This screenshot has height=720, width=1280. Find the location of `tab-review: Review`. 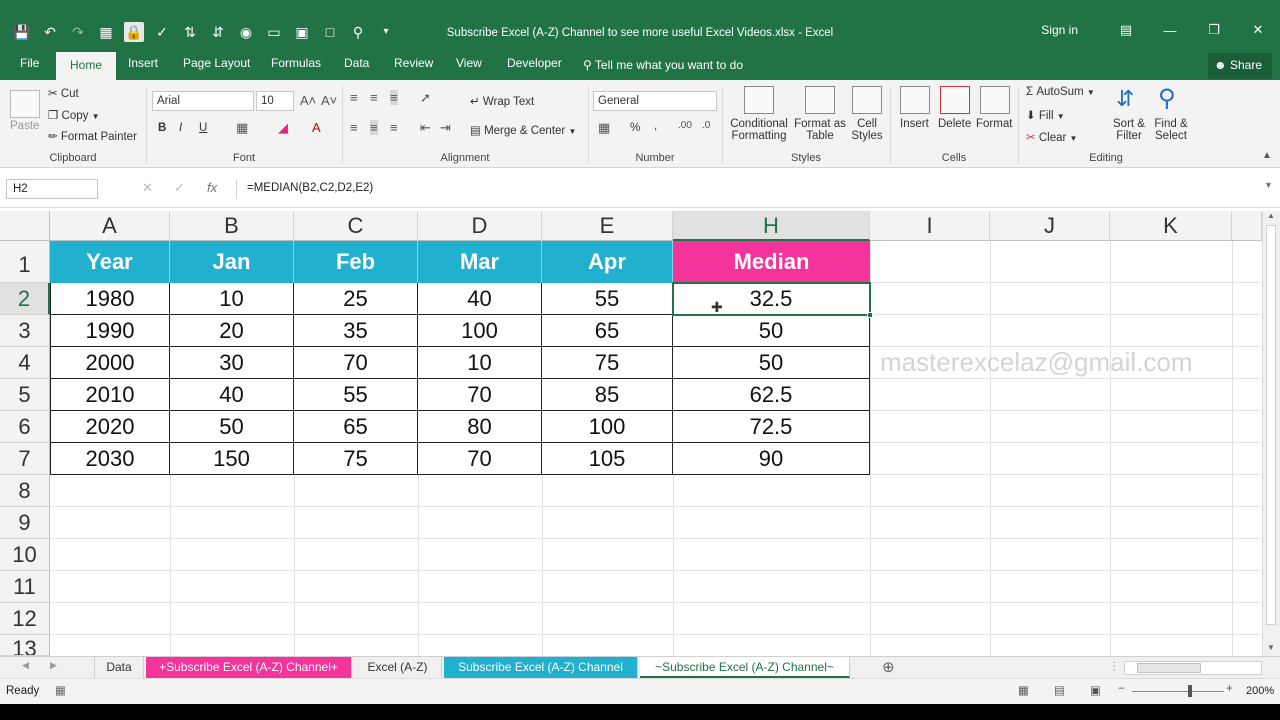

tab-review: Review is located at coordinates (413, 63).